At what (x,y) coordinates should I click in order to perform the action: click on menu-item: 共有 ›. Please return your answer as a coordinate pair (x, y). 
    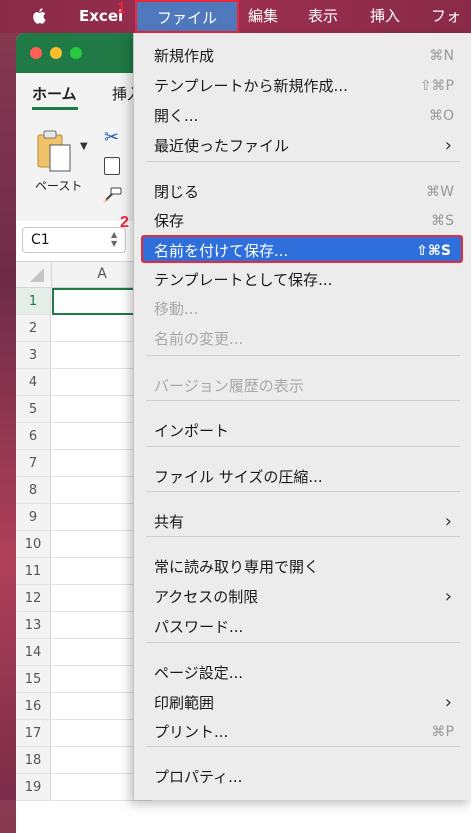
    Looking at the image, I should click on (302, 522).